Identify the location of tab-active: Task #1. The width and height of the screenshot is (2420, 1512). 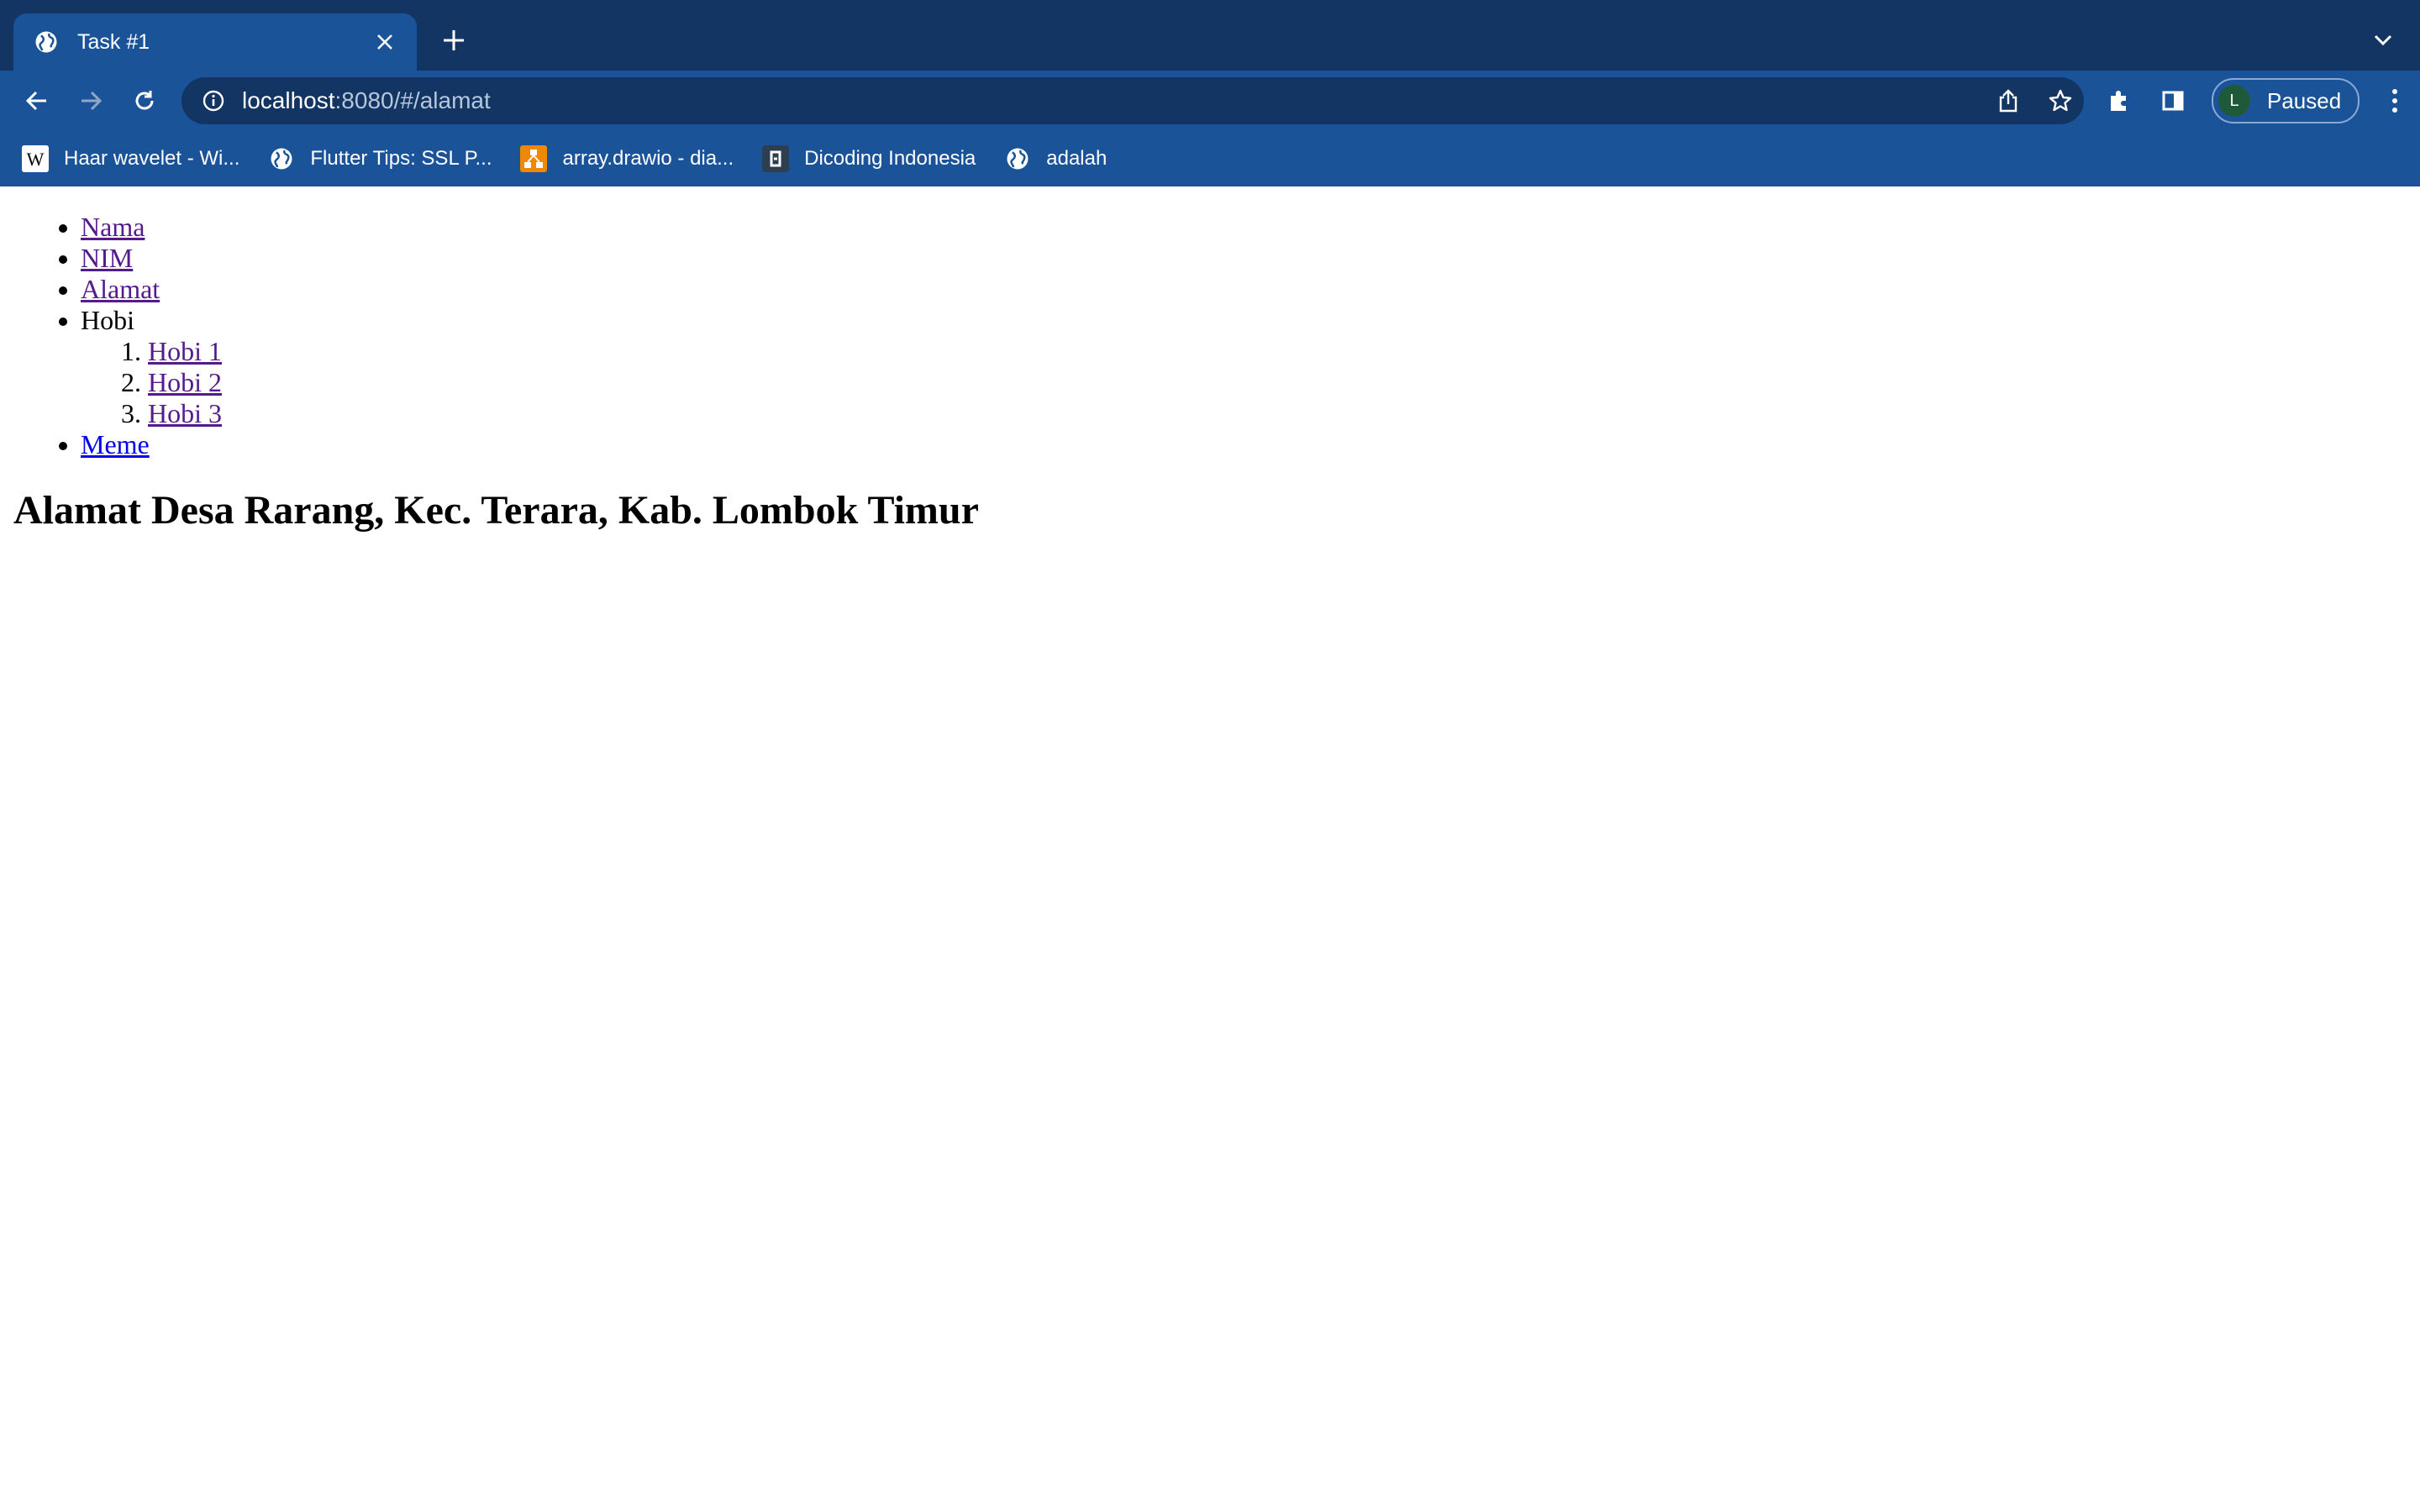
(215, 42).